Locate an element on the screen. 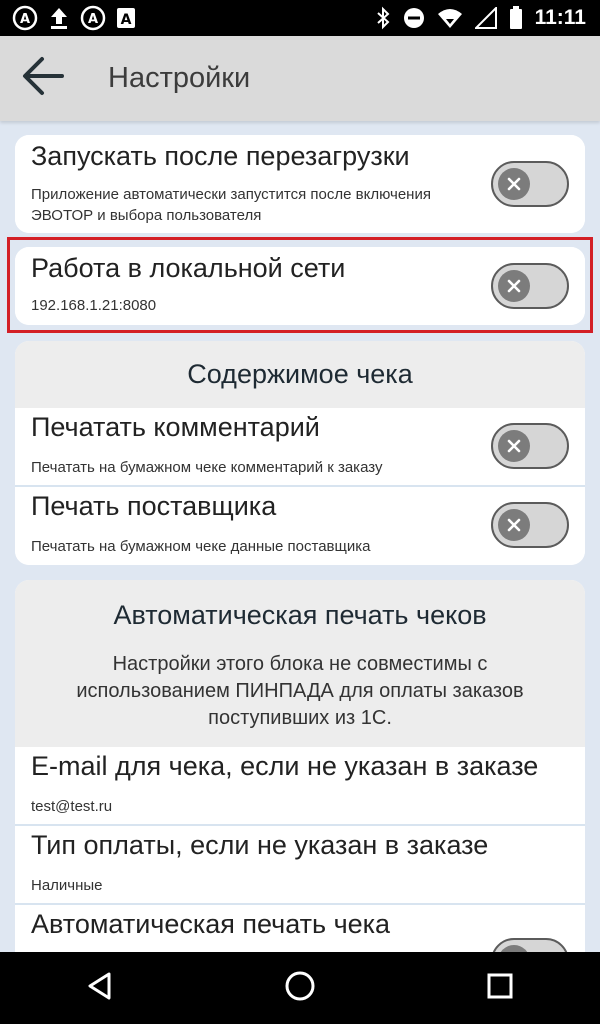 The height and width of the screenshot is (1024, 600). status-bar: A A A 11:11 is located at coordinates (300, 18).